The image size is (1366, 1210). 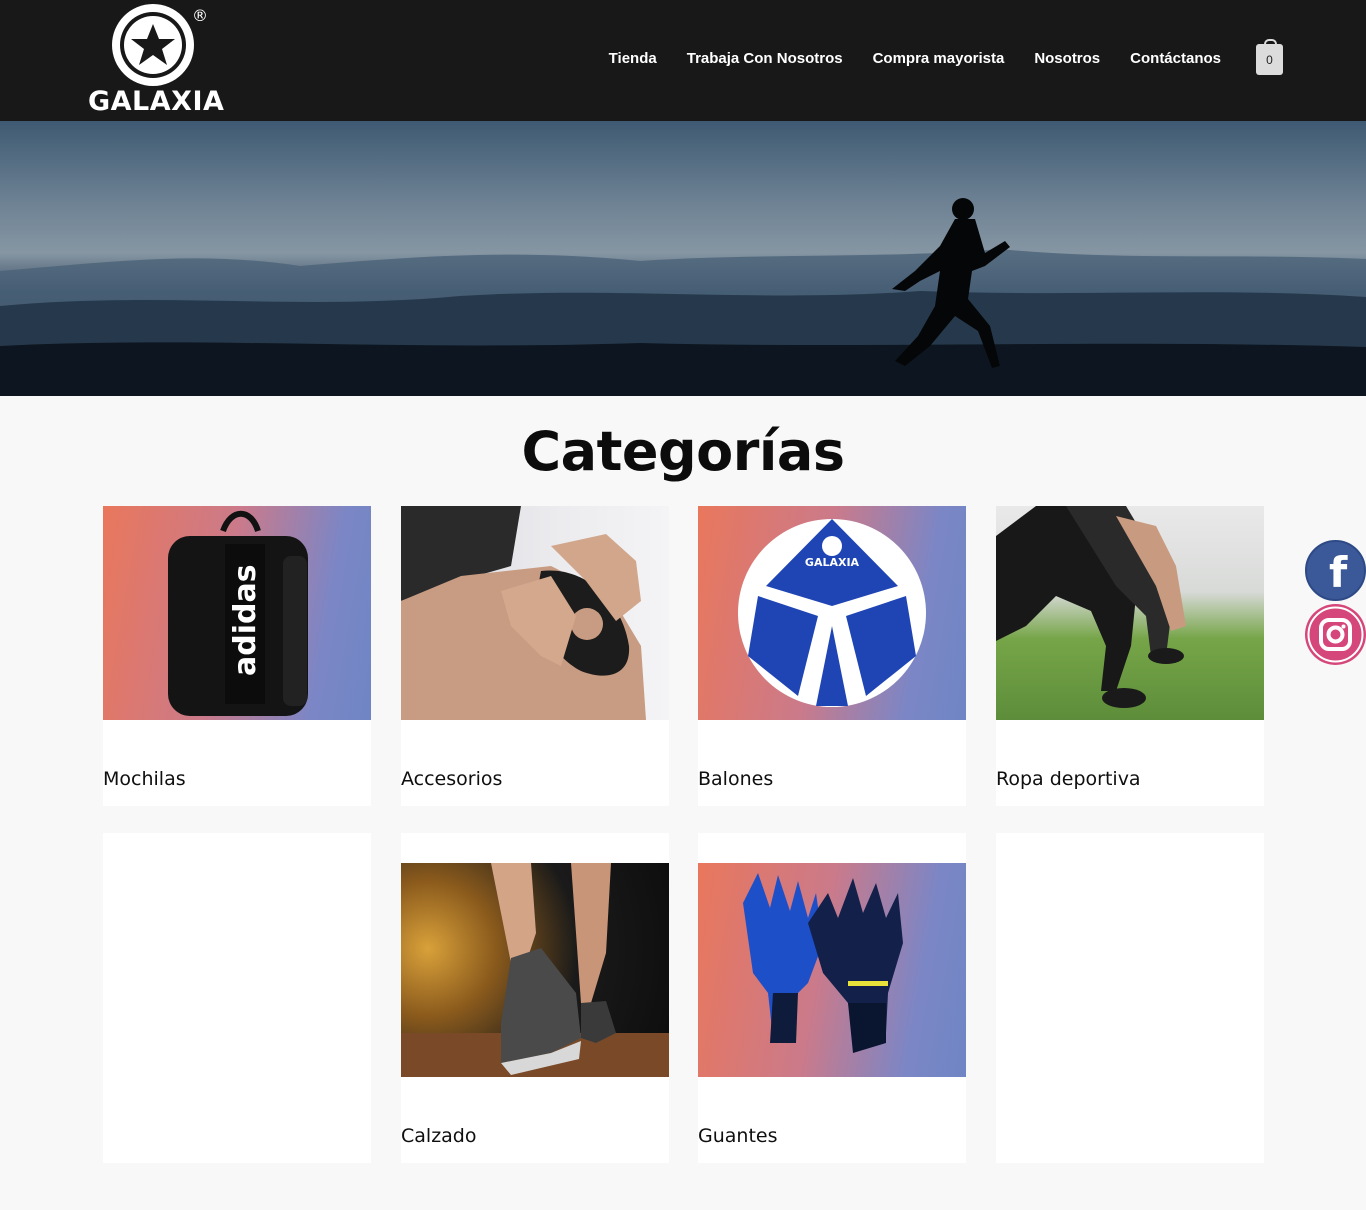 What do you see at coordinates (535, 613) in the screenshot?
I see `knee-brace-image` at bounding box center [535, 613].